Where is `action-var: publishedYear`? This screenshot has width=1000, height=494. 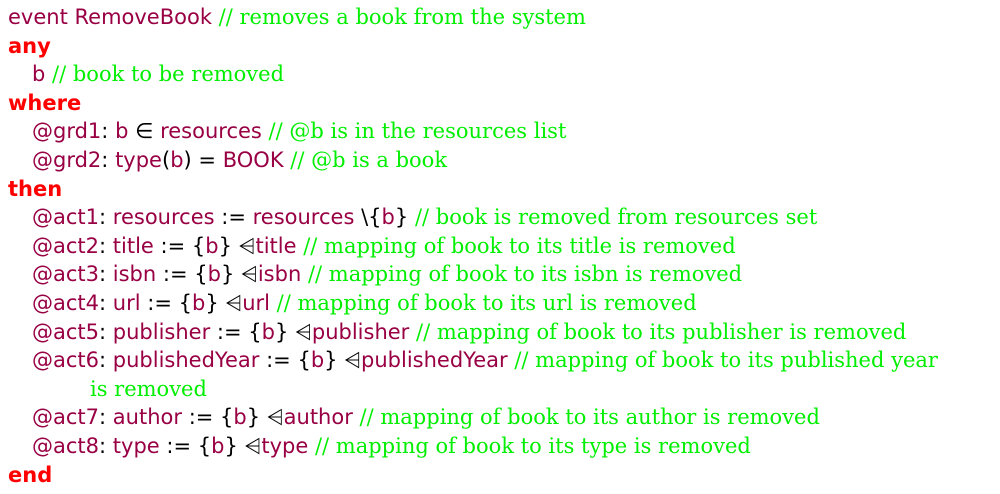 action-var: publishedYear is located at coordinates (186, 360).